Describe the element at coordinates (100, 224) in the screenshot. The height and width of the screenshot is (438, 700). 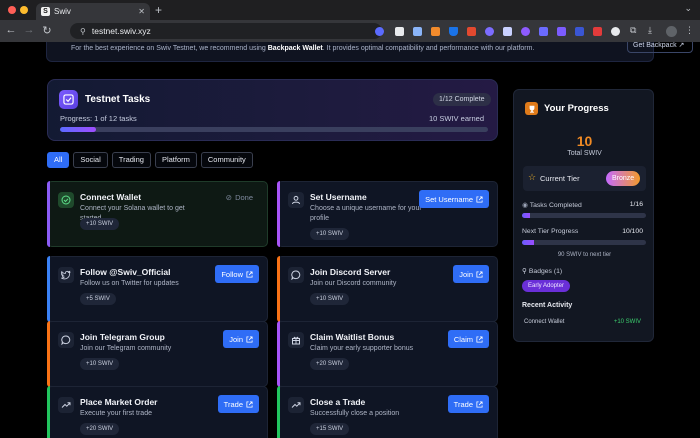
I see `task-reward-badge: +10 SWIV` at that location.